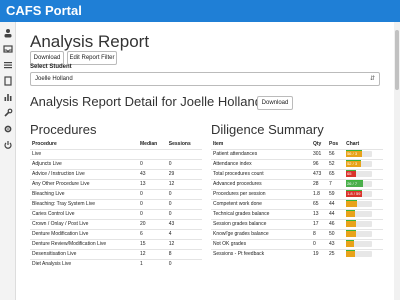 This screenshot has width=400, height=300. Describe the element at coordinates (51, 67) in the screenshot. I see `select-student-label: Select Student` at that location.